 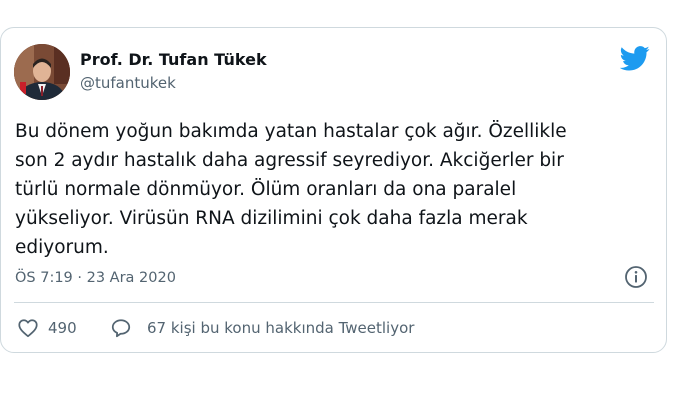 What do you see at coordinates (636, 277) in the screenshot?
I see `info-icon` at bounding box center [636, 277].